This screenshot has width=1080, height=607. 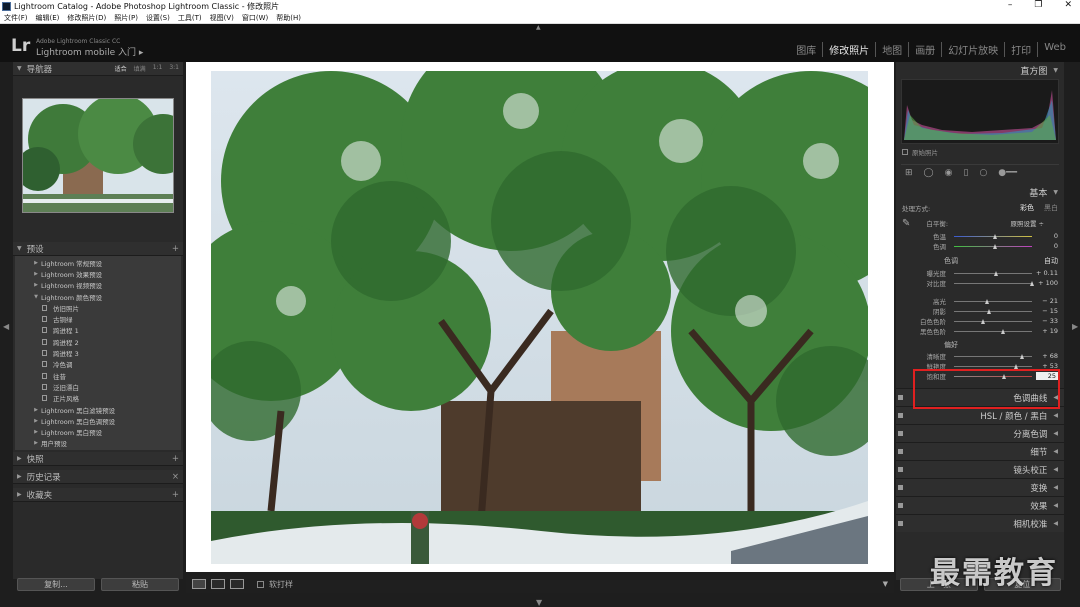 I want to click on split-toning-section: 分离色调 ◀, so click(x=980, y=433).